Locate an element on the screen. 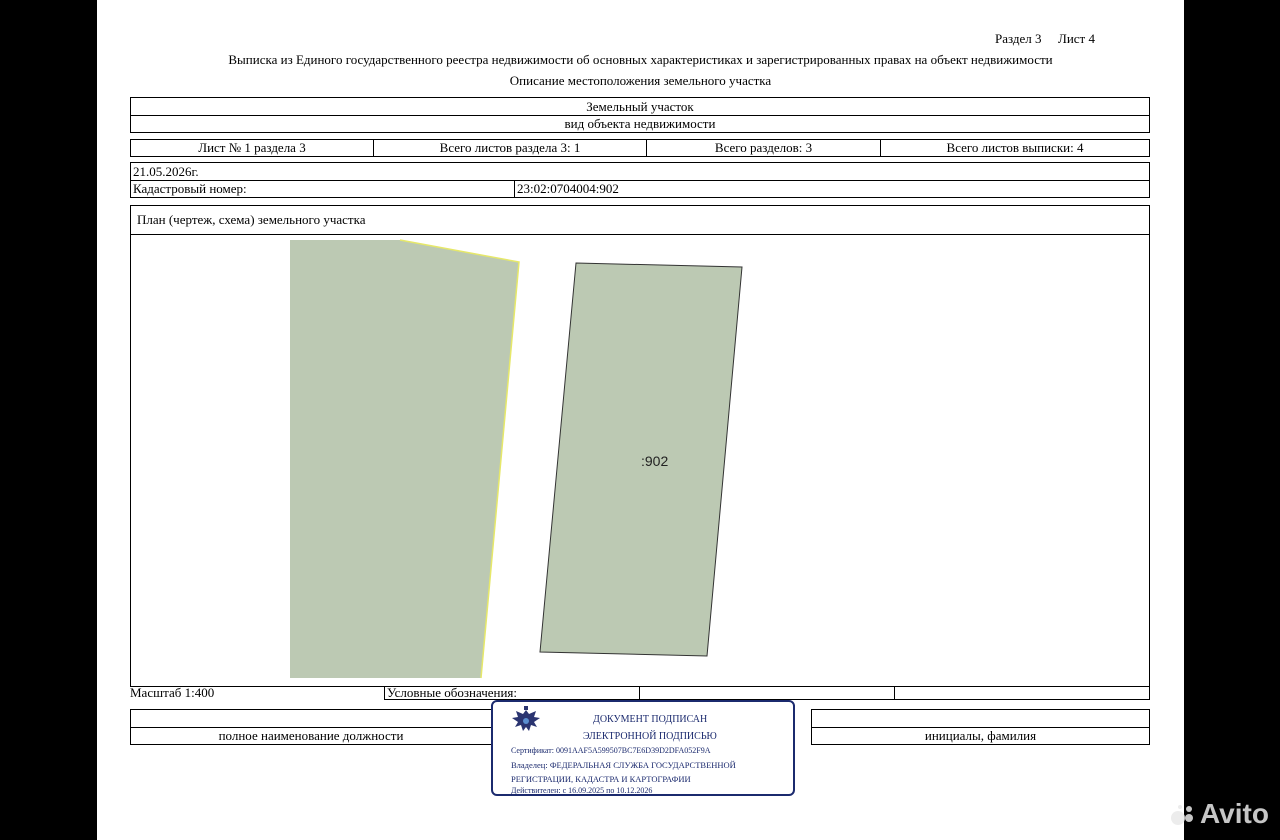  cadastral-number: 23:02:0704004:902 is located at coordinates (832, 189).